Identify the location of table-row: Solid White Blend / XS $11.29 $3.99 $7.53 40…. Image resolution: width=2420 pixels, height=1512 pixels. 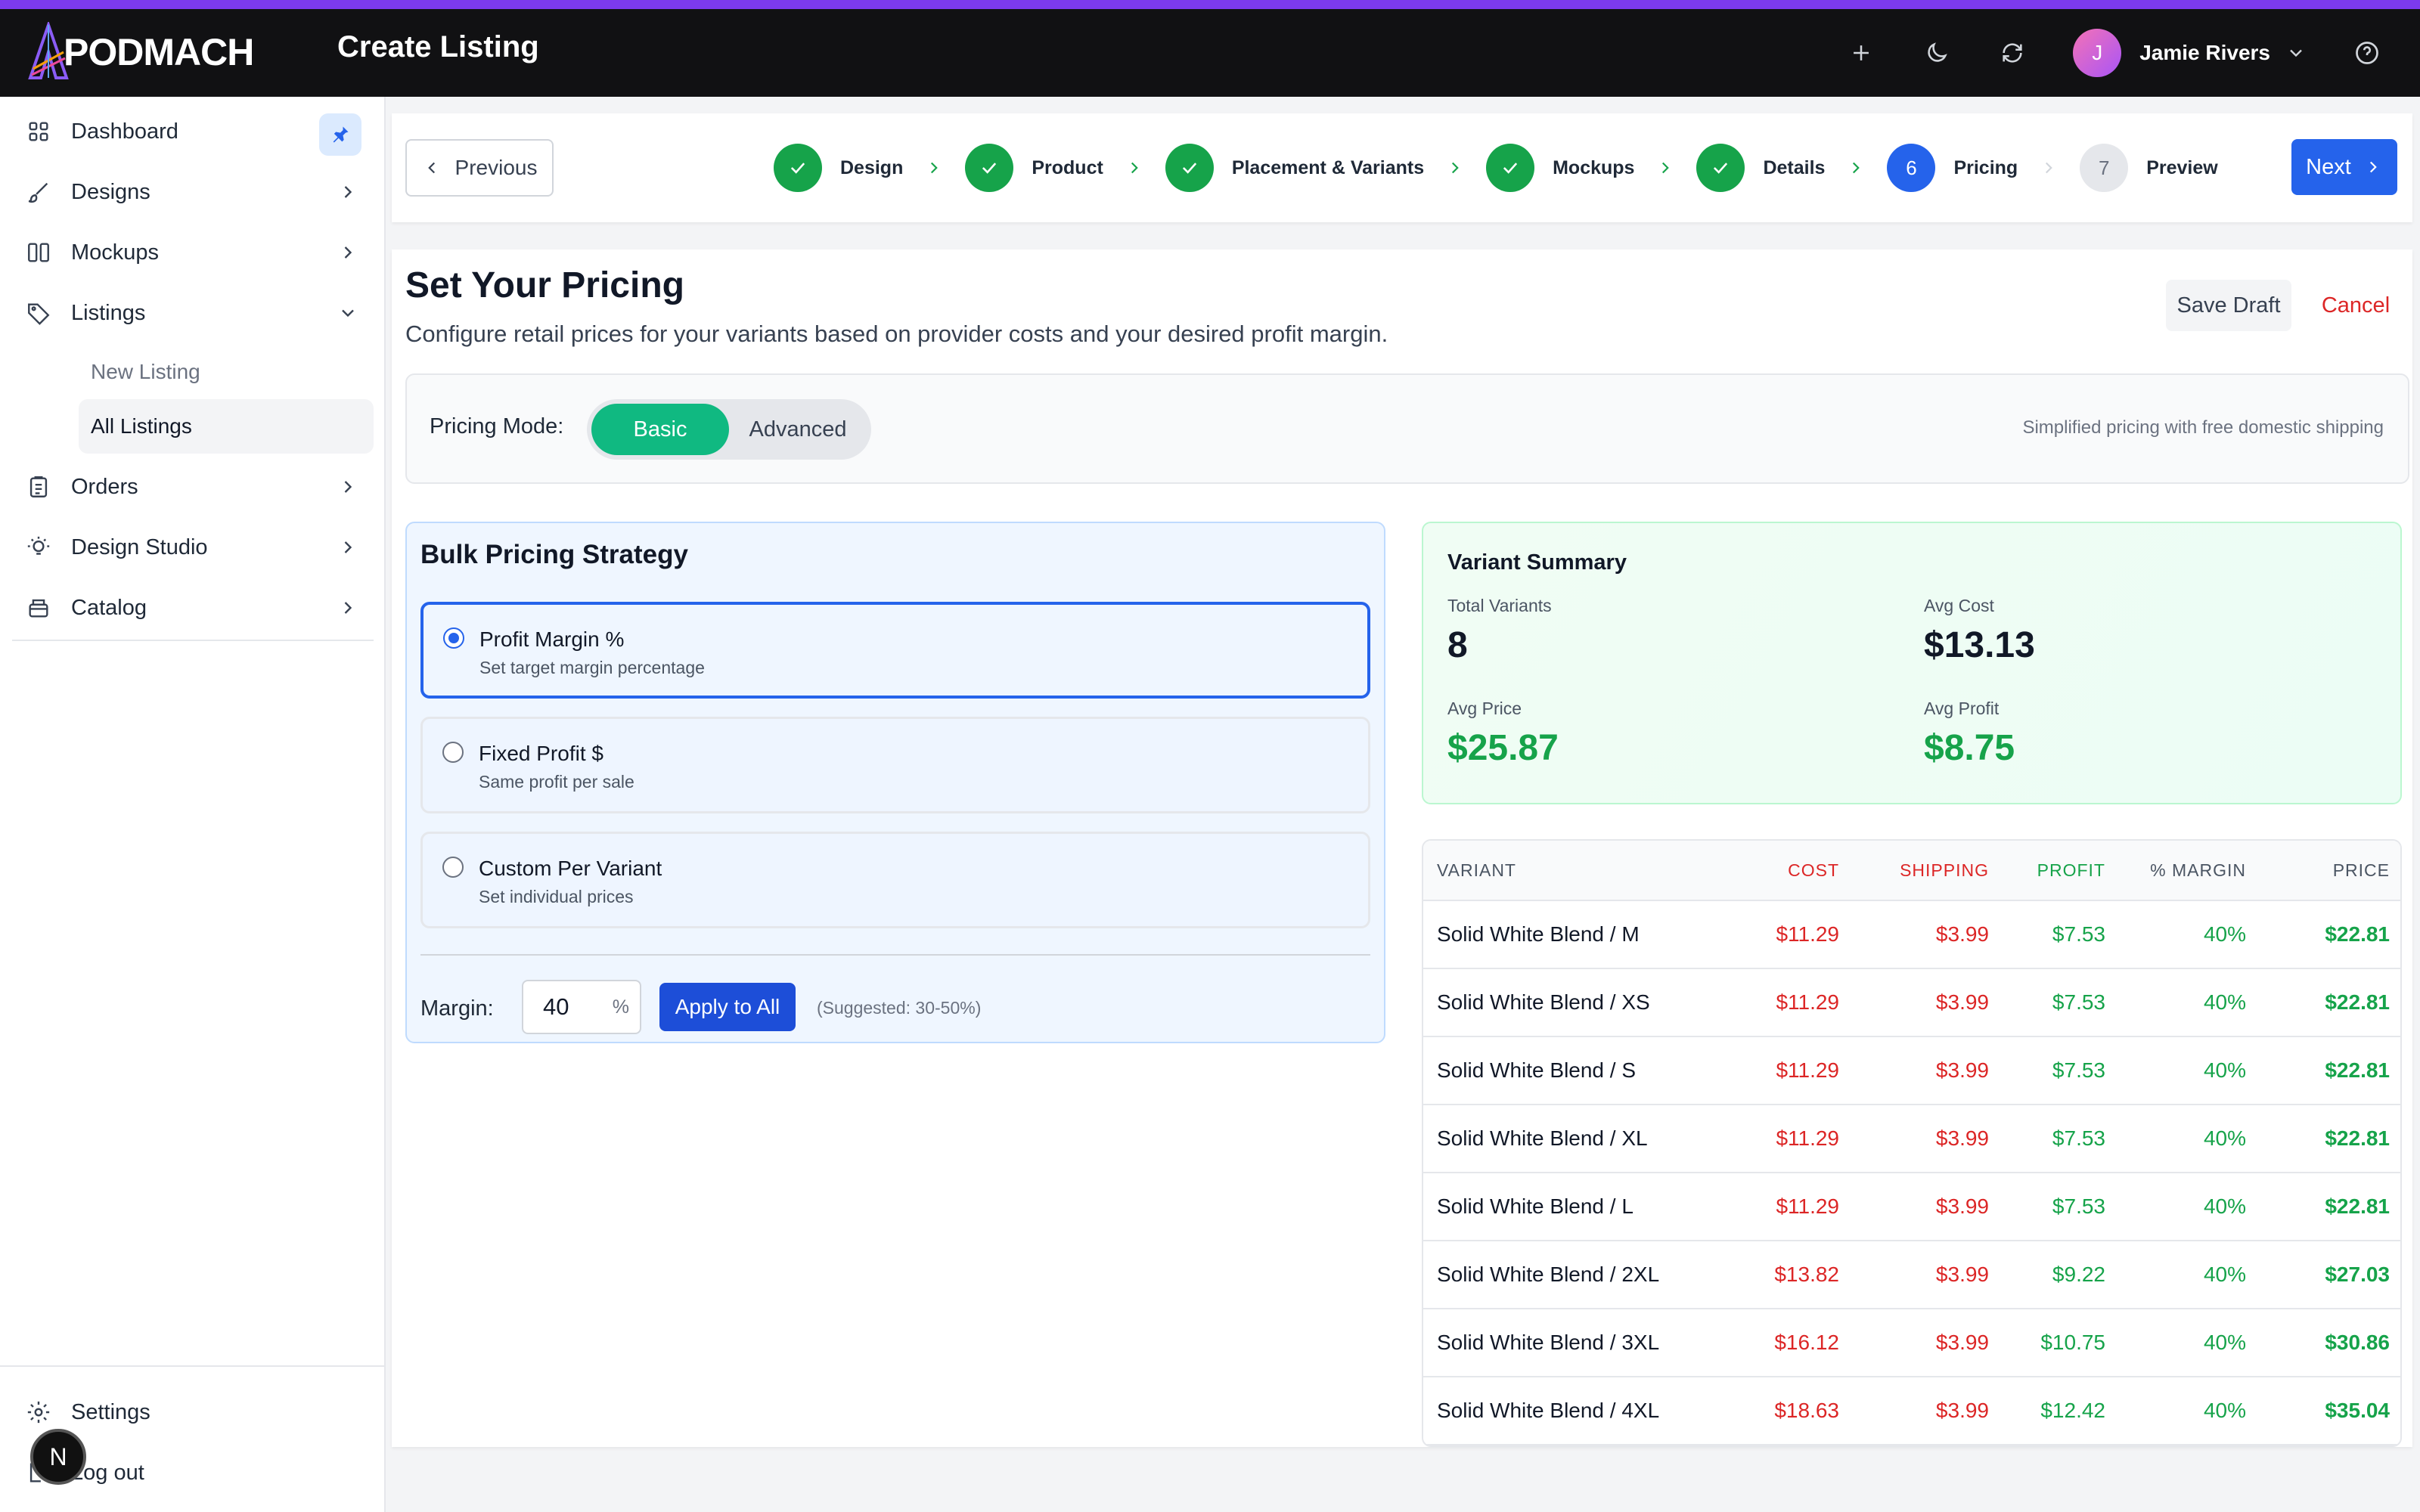
(1911, 1003).